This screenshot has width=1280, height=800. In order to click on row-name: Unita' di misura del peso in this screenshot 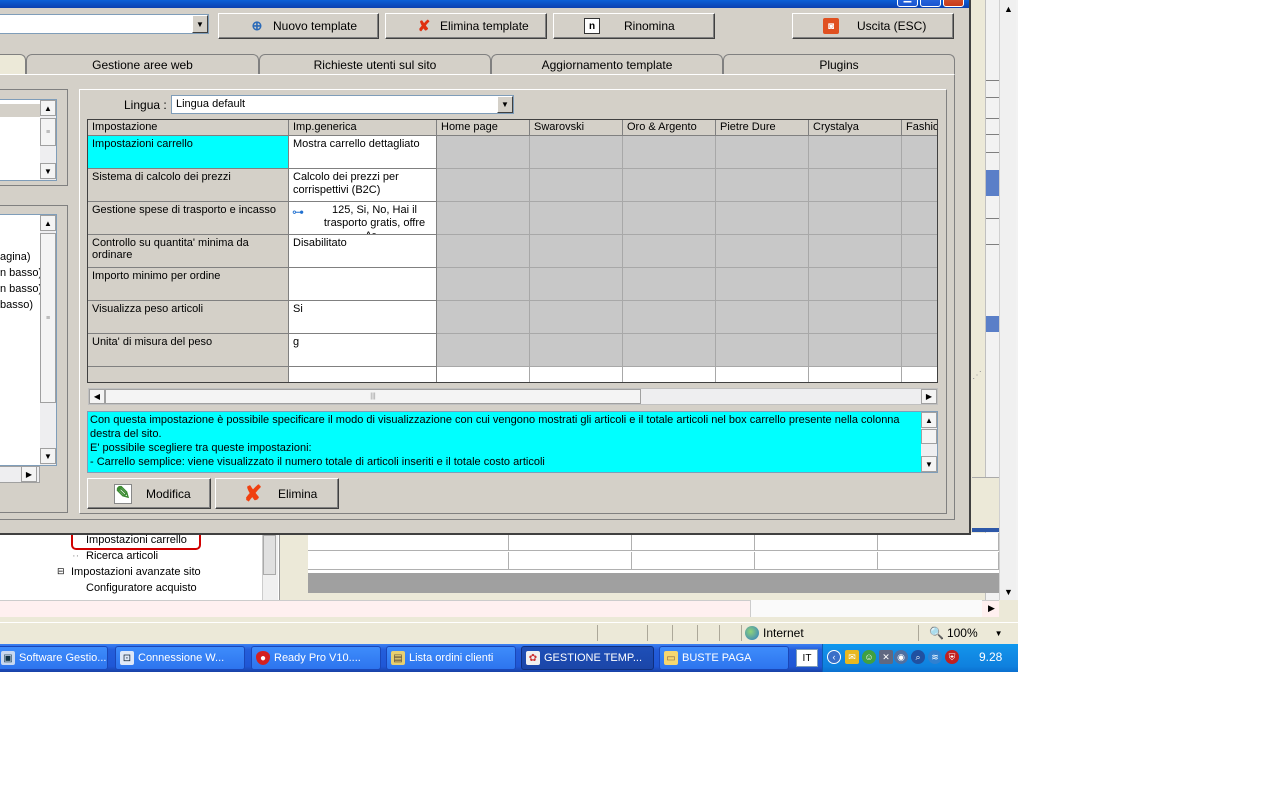, I will do `click(188, 350)`.